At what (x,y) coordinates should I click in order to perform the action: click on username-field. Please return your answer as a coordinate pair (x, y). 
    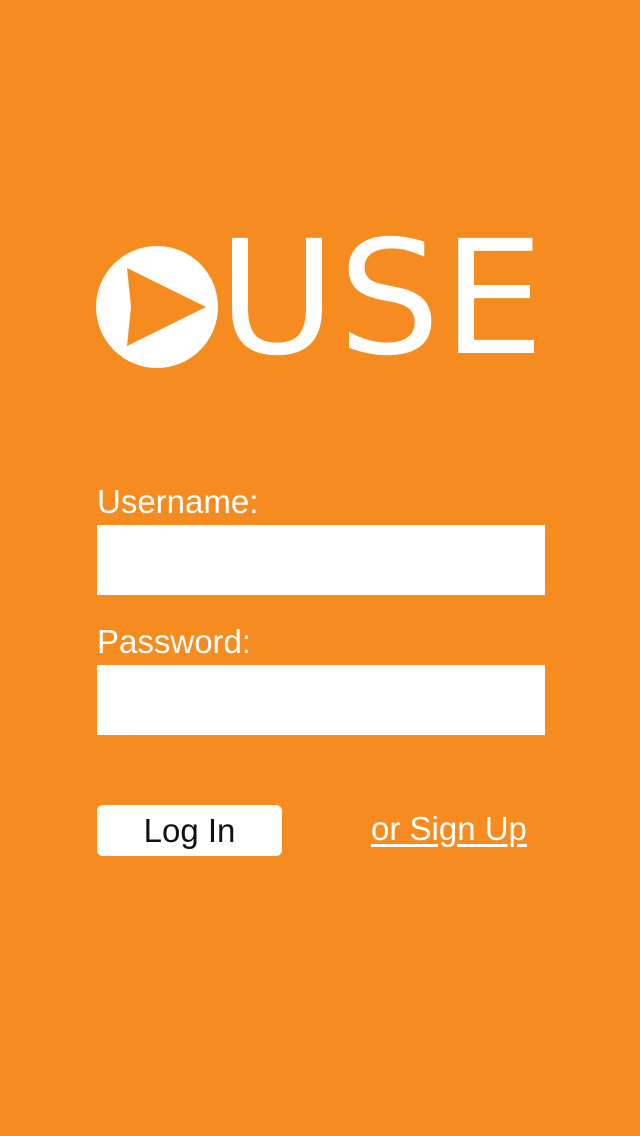
    Looking at the image, I should click on (321, 560).